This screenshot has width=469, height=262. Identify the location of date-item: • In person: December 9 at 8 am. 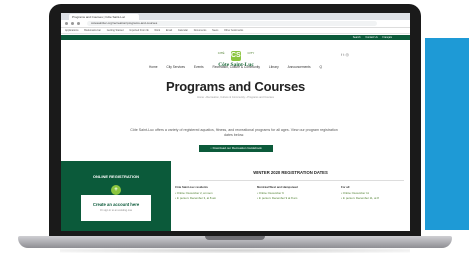
(277, 198).